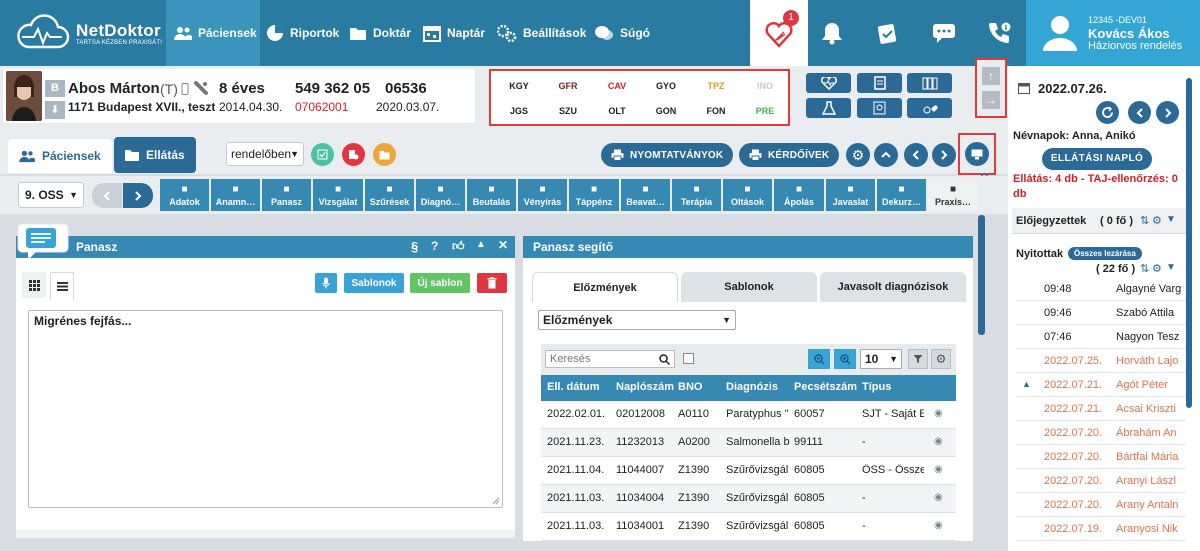 The image size is (1200, 551). Describe the element at coordinates (1101, 433) in the screenshot. I see `visit-list-item: 2022.07.20. Ábrahám An` at that location.